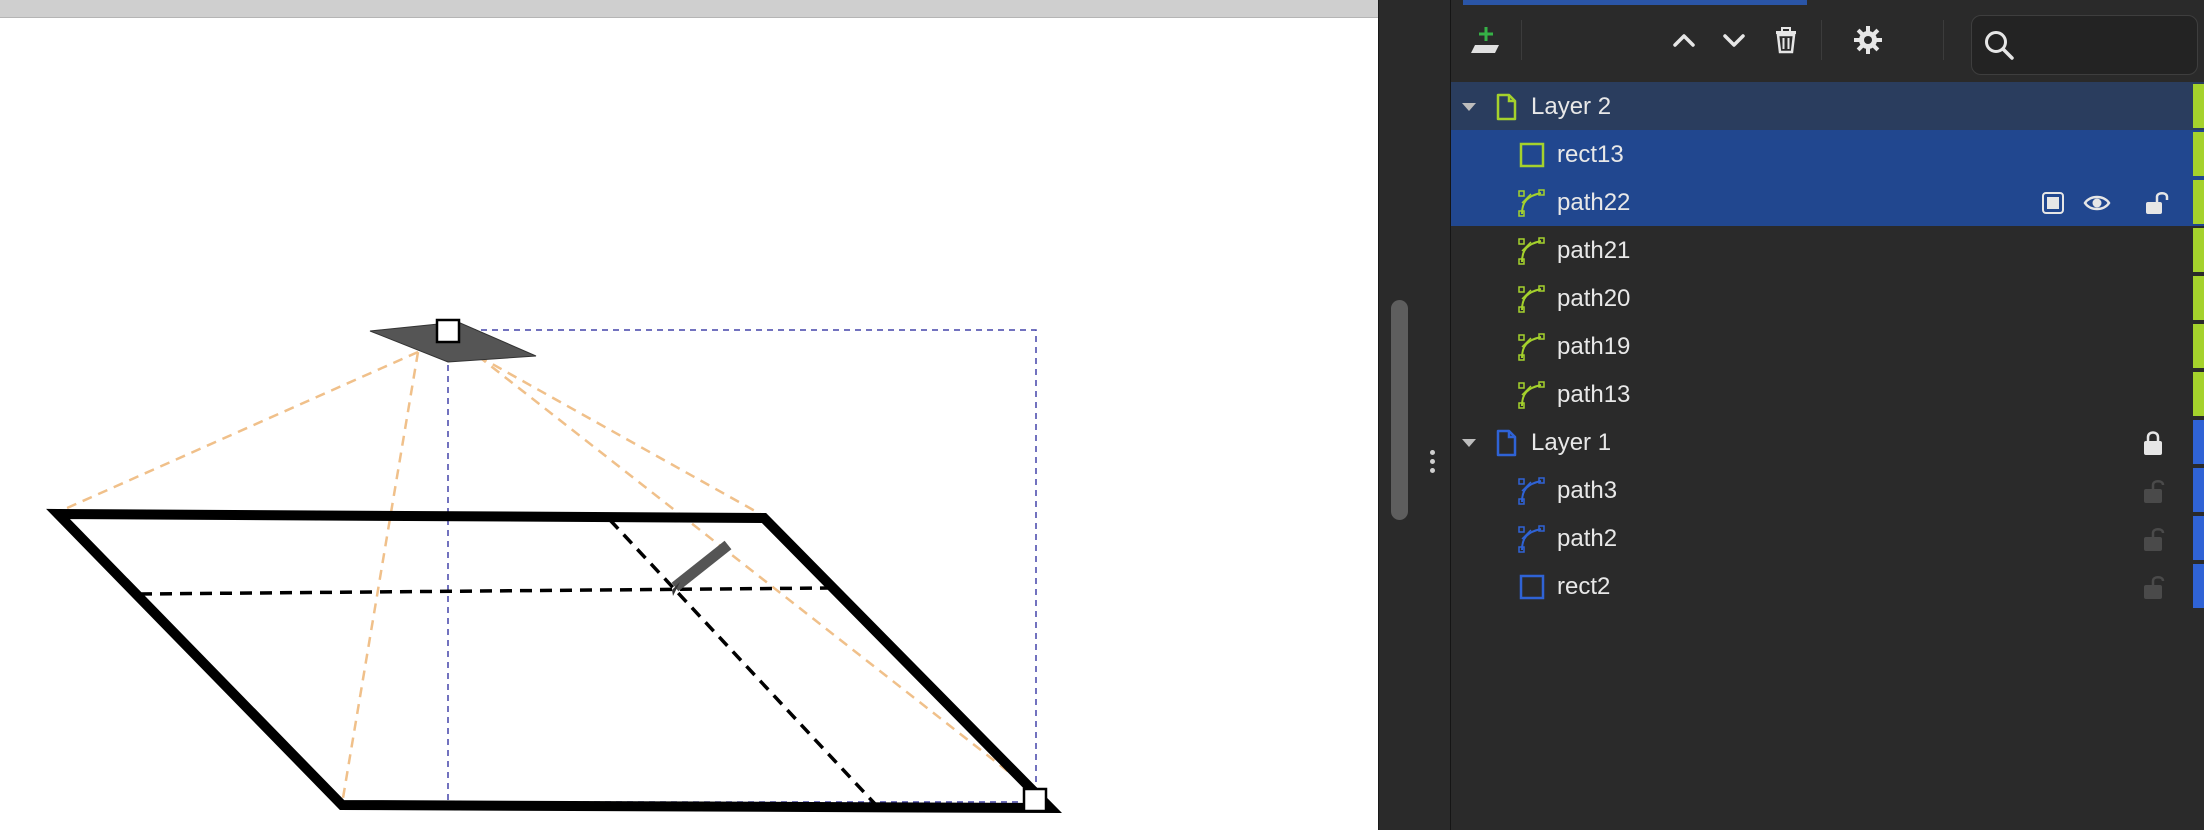 Image resolution: width=2204 pixels, height=830 pixels. What do you see at coordinates (2109, 45) in the screenshot?
I see `search-input` at bounding box center [2109, 45].